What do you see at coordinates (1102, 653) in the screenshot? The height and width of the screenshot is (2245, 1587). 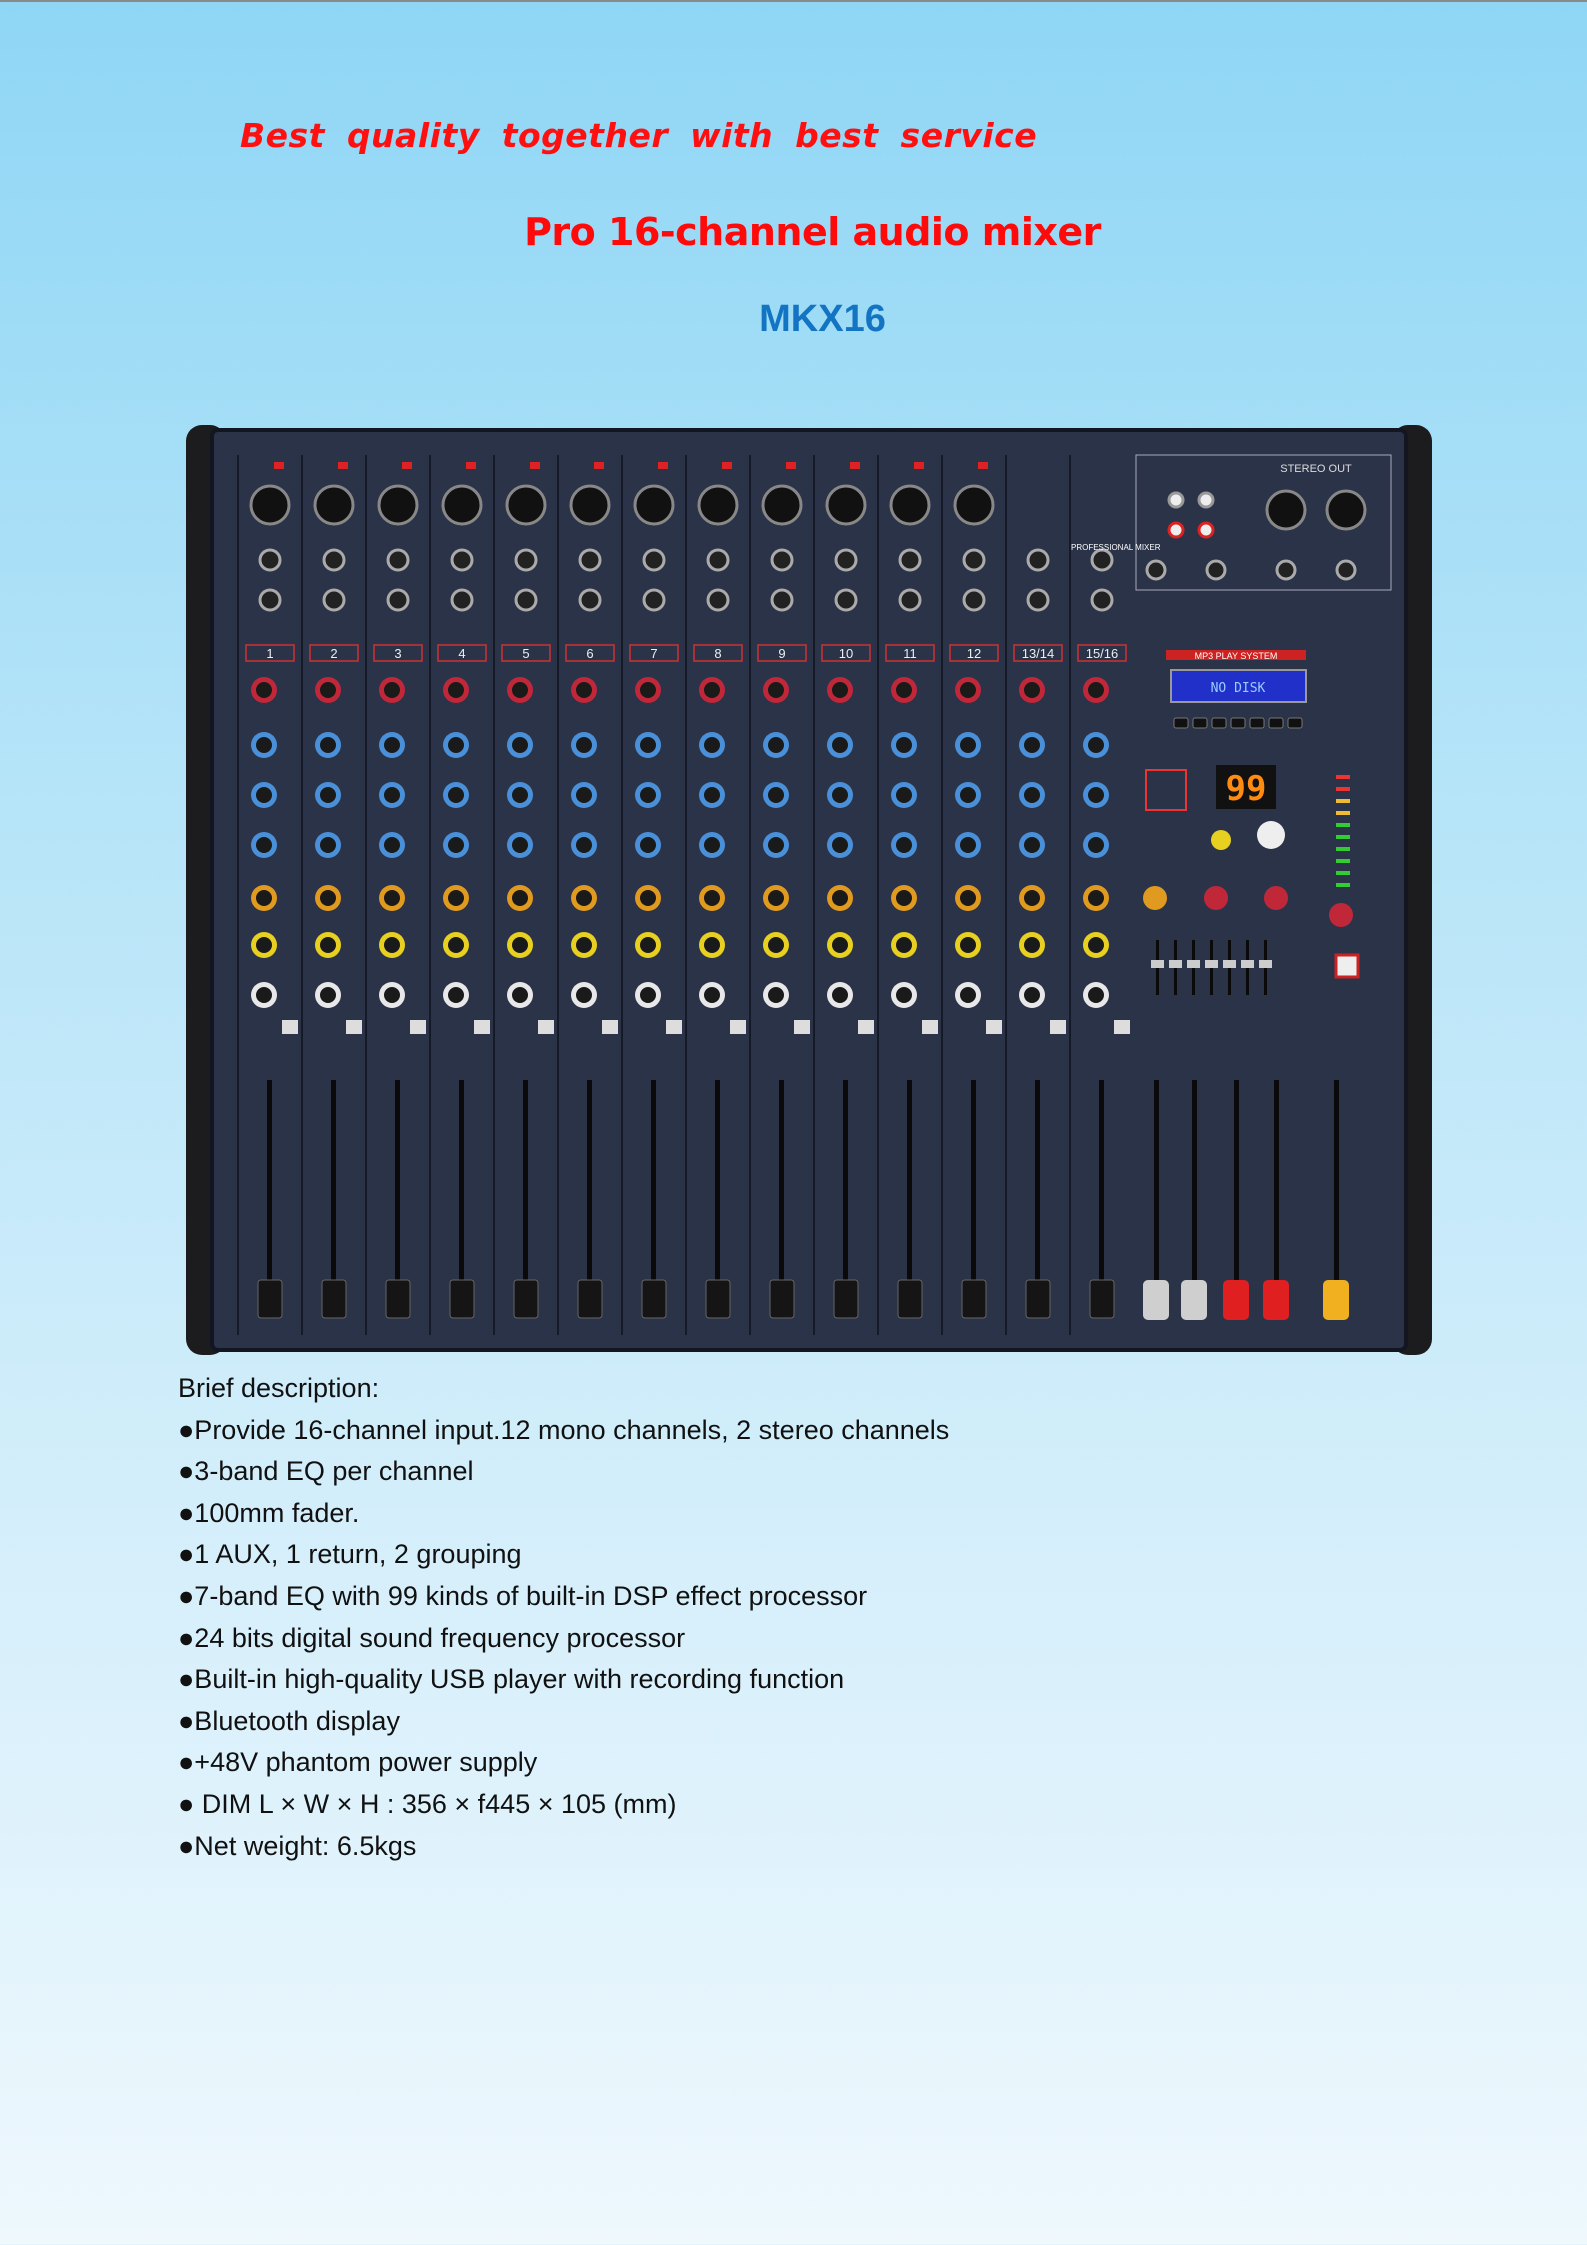 I see `channel-number: 15/16` at bounding box center [1102, 653].